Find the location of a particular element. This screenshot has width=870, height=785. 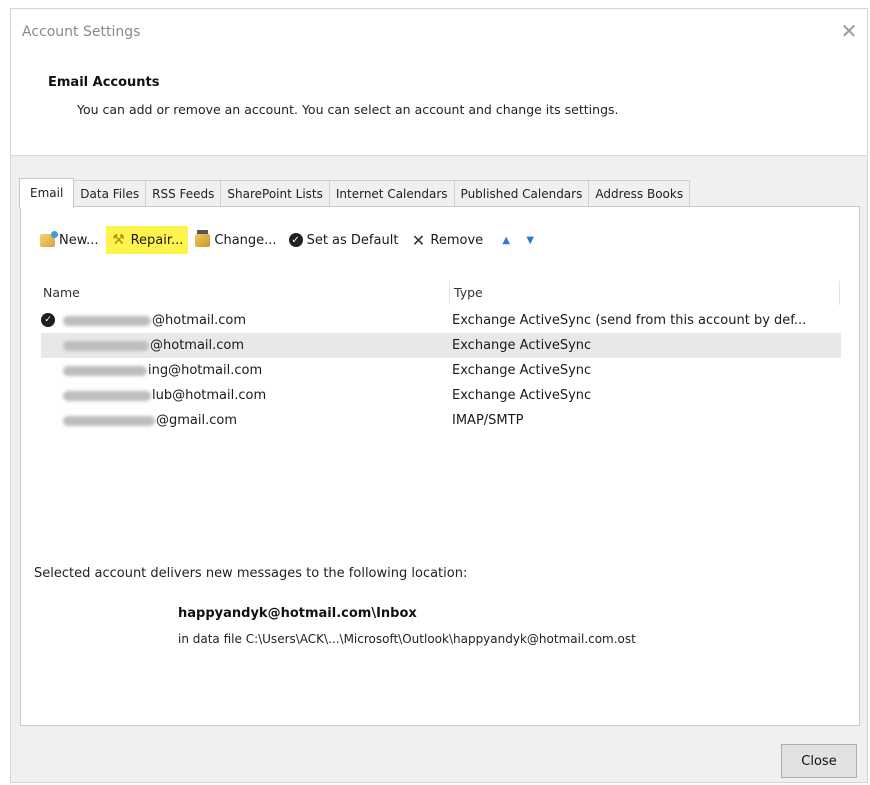

account-row: ing@hotmail.com Exchange ActiveSync is located at coordinates (441, 370).